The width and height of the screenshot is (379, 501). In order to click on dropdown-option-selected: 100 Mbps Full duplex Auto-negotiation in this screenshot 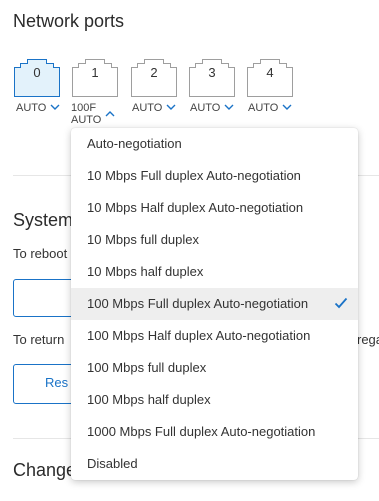, I will do `click(214, 304)`.